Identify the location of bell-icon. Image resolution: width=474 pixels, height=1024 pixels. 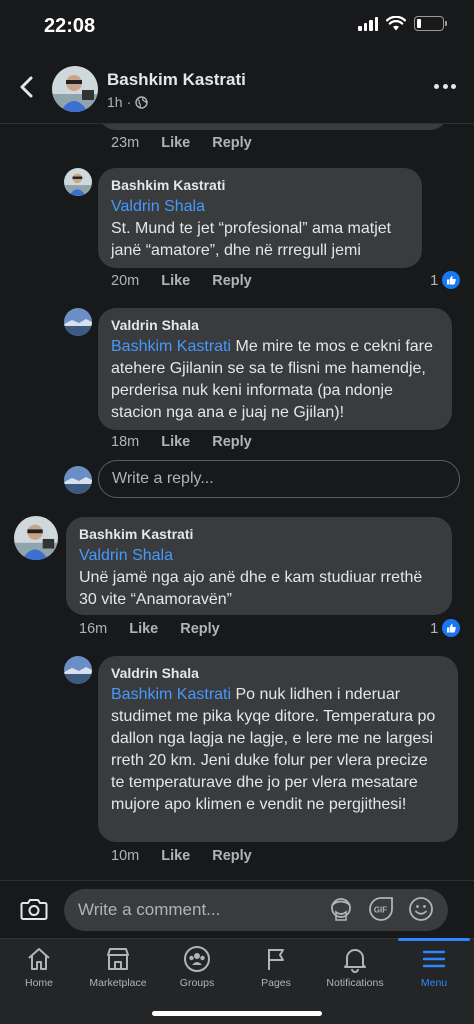
(355, 961).